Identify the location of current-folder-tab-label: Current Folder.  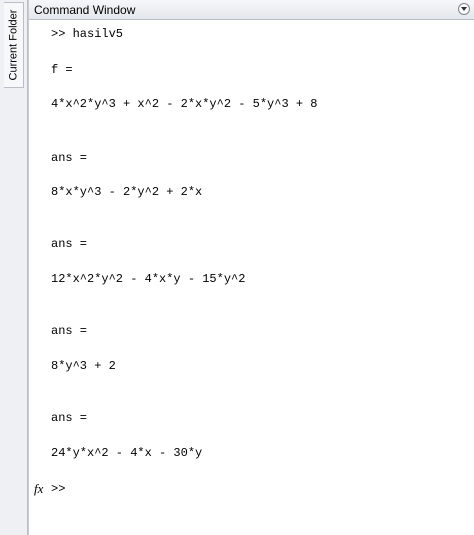
(13, 45).